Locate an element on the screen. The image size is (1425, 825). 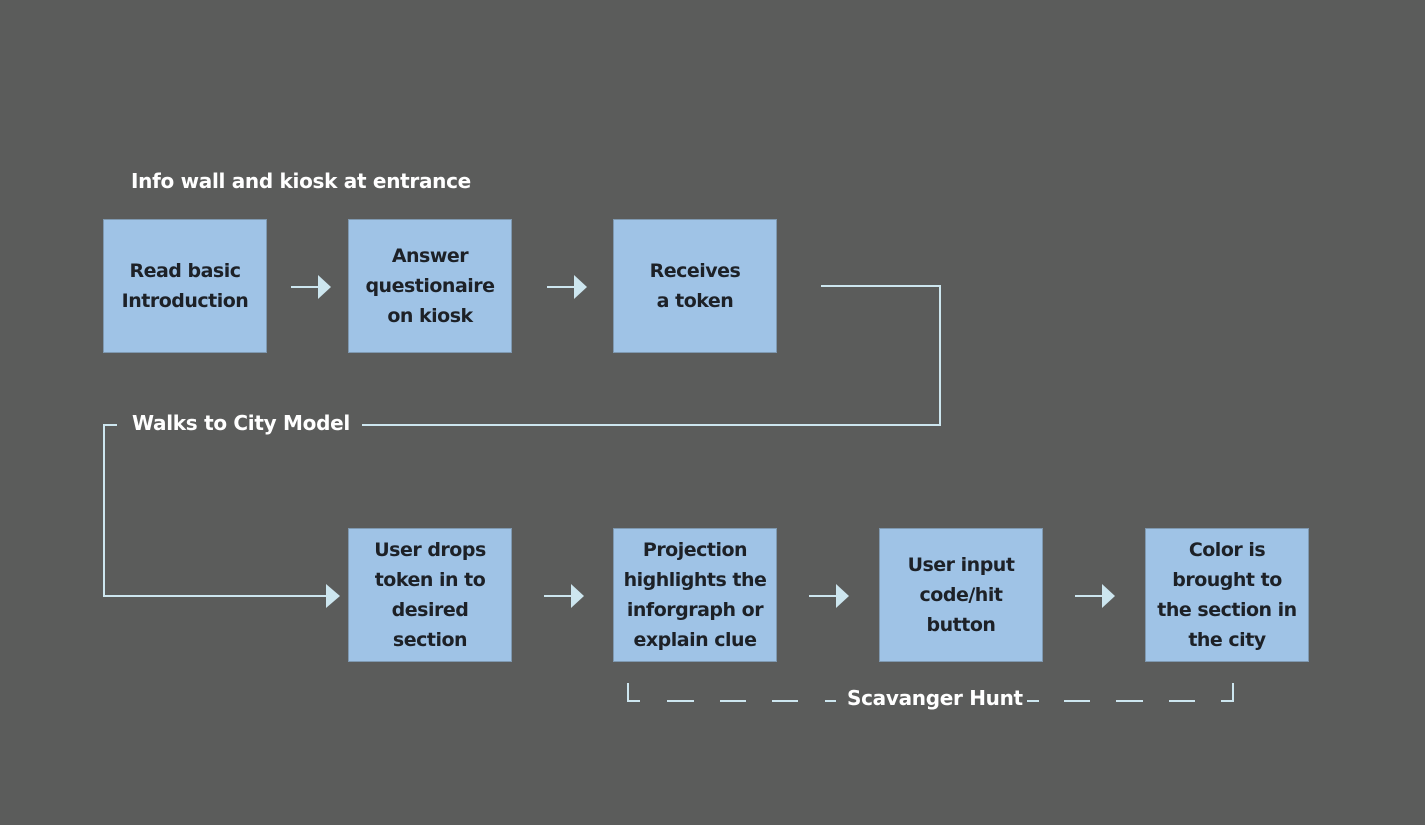
step-receive-token: Receives a token is located at coordinates (695, 286).